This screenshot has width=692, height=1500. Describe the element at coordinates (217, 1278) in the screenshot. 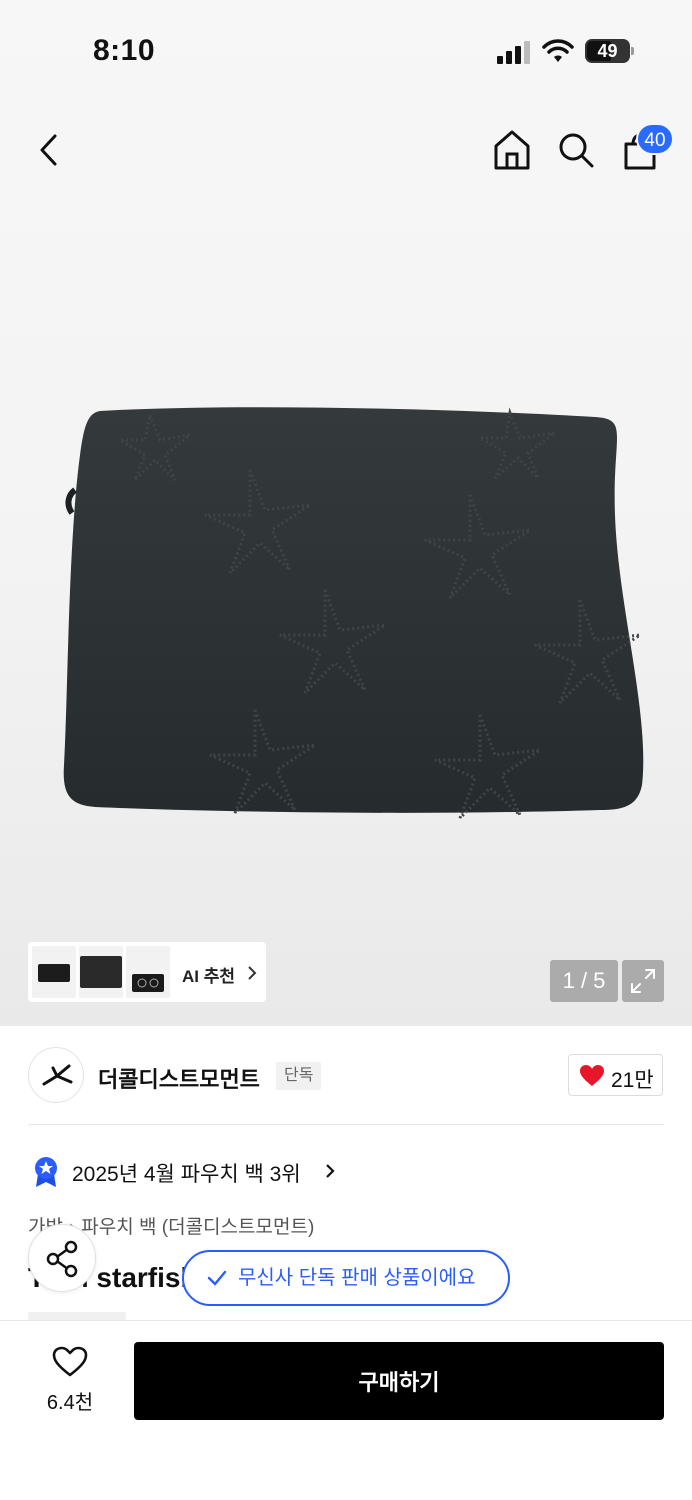

I see `check-icon` at that location.